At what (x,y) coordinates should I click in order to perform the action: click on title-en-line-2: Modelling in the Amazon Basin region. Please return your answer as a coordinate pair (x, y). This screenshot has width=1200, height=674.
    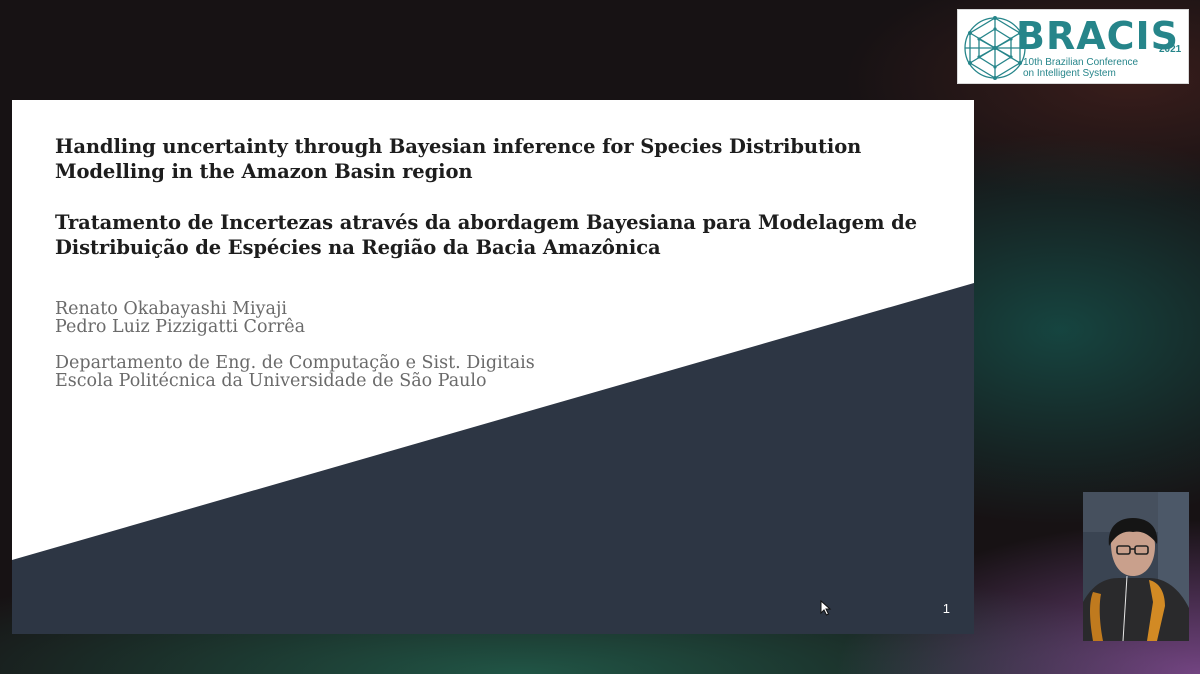
    Looking at the image, I should click on (264, 171).